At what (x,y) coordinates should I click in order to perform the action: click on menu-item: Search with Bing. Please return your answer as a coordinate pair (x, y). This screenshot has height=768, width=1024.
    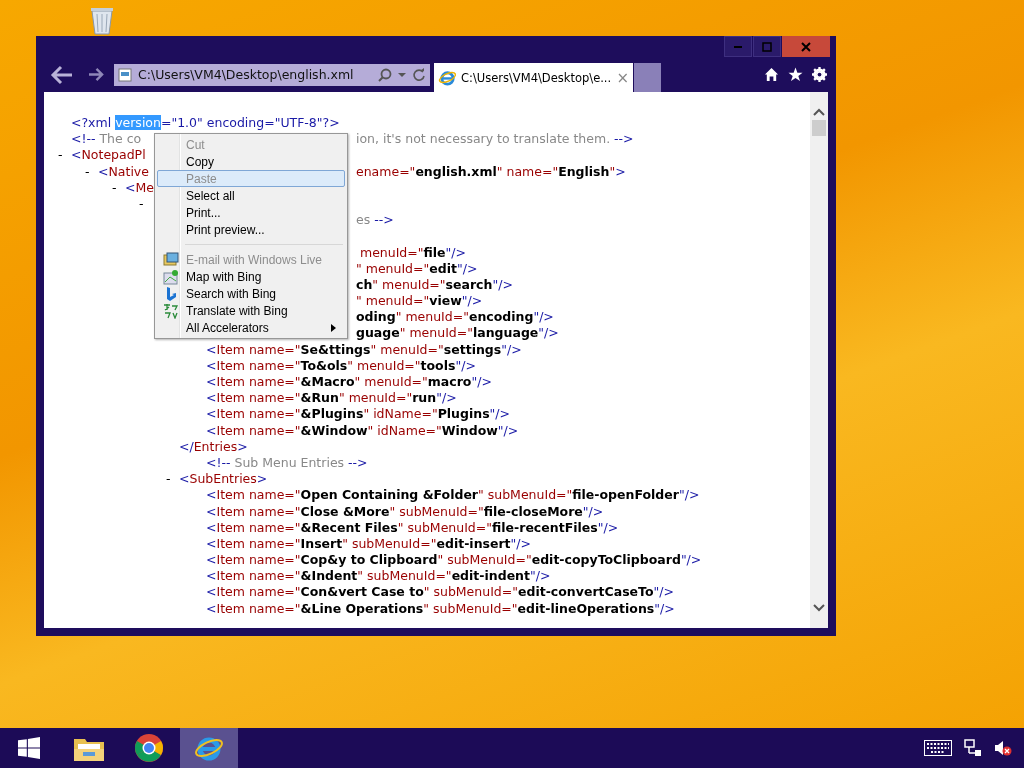
    Looking at the image, I should click on (251, 293).